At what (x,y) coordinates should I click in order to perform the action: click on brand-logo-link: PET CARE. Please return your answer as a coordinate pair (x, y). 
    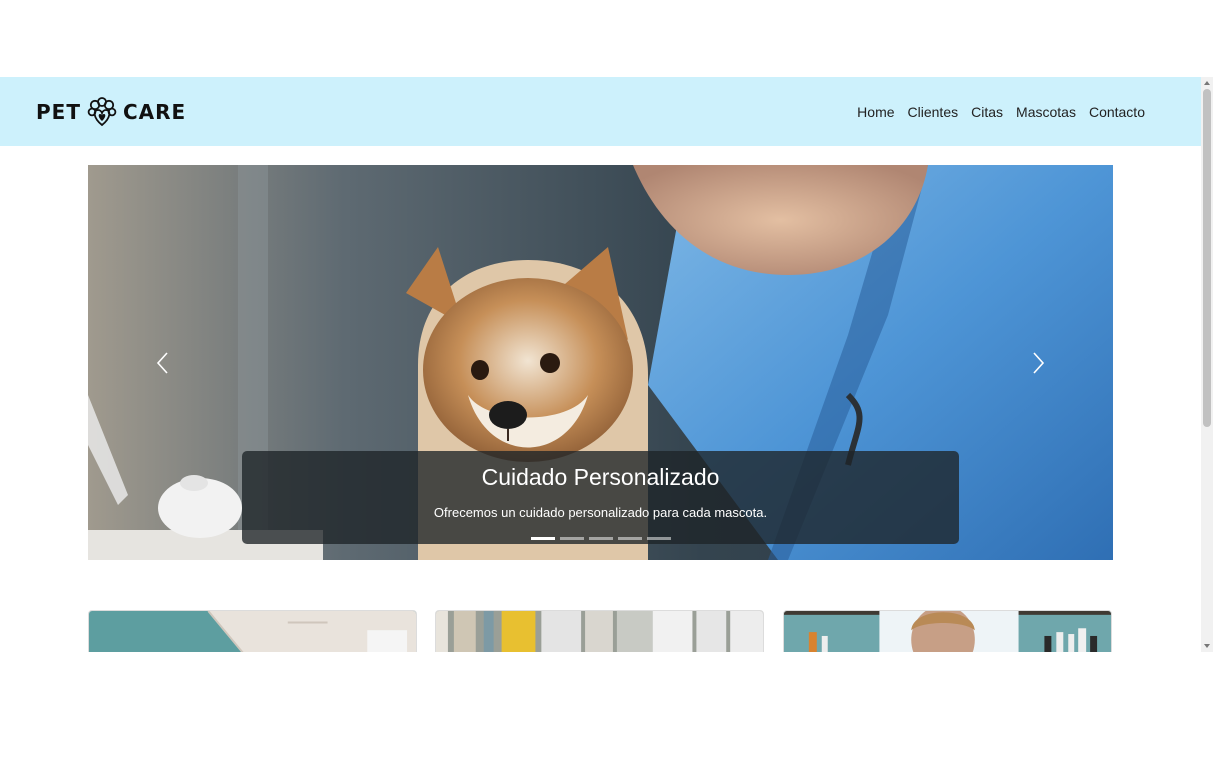
    Looking at the image, I should click on (111, 112).